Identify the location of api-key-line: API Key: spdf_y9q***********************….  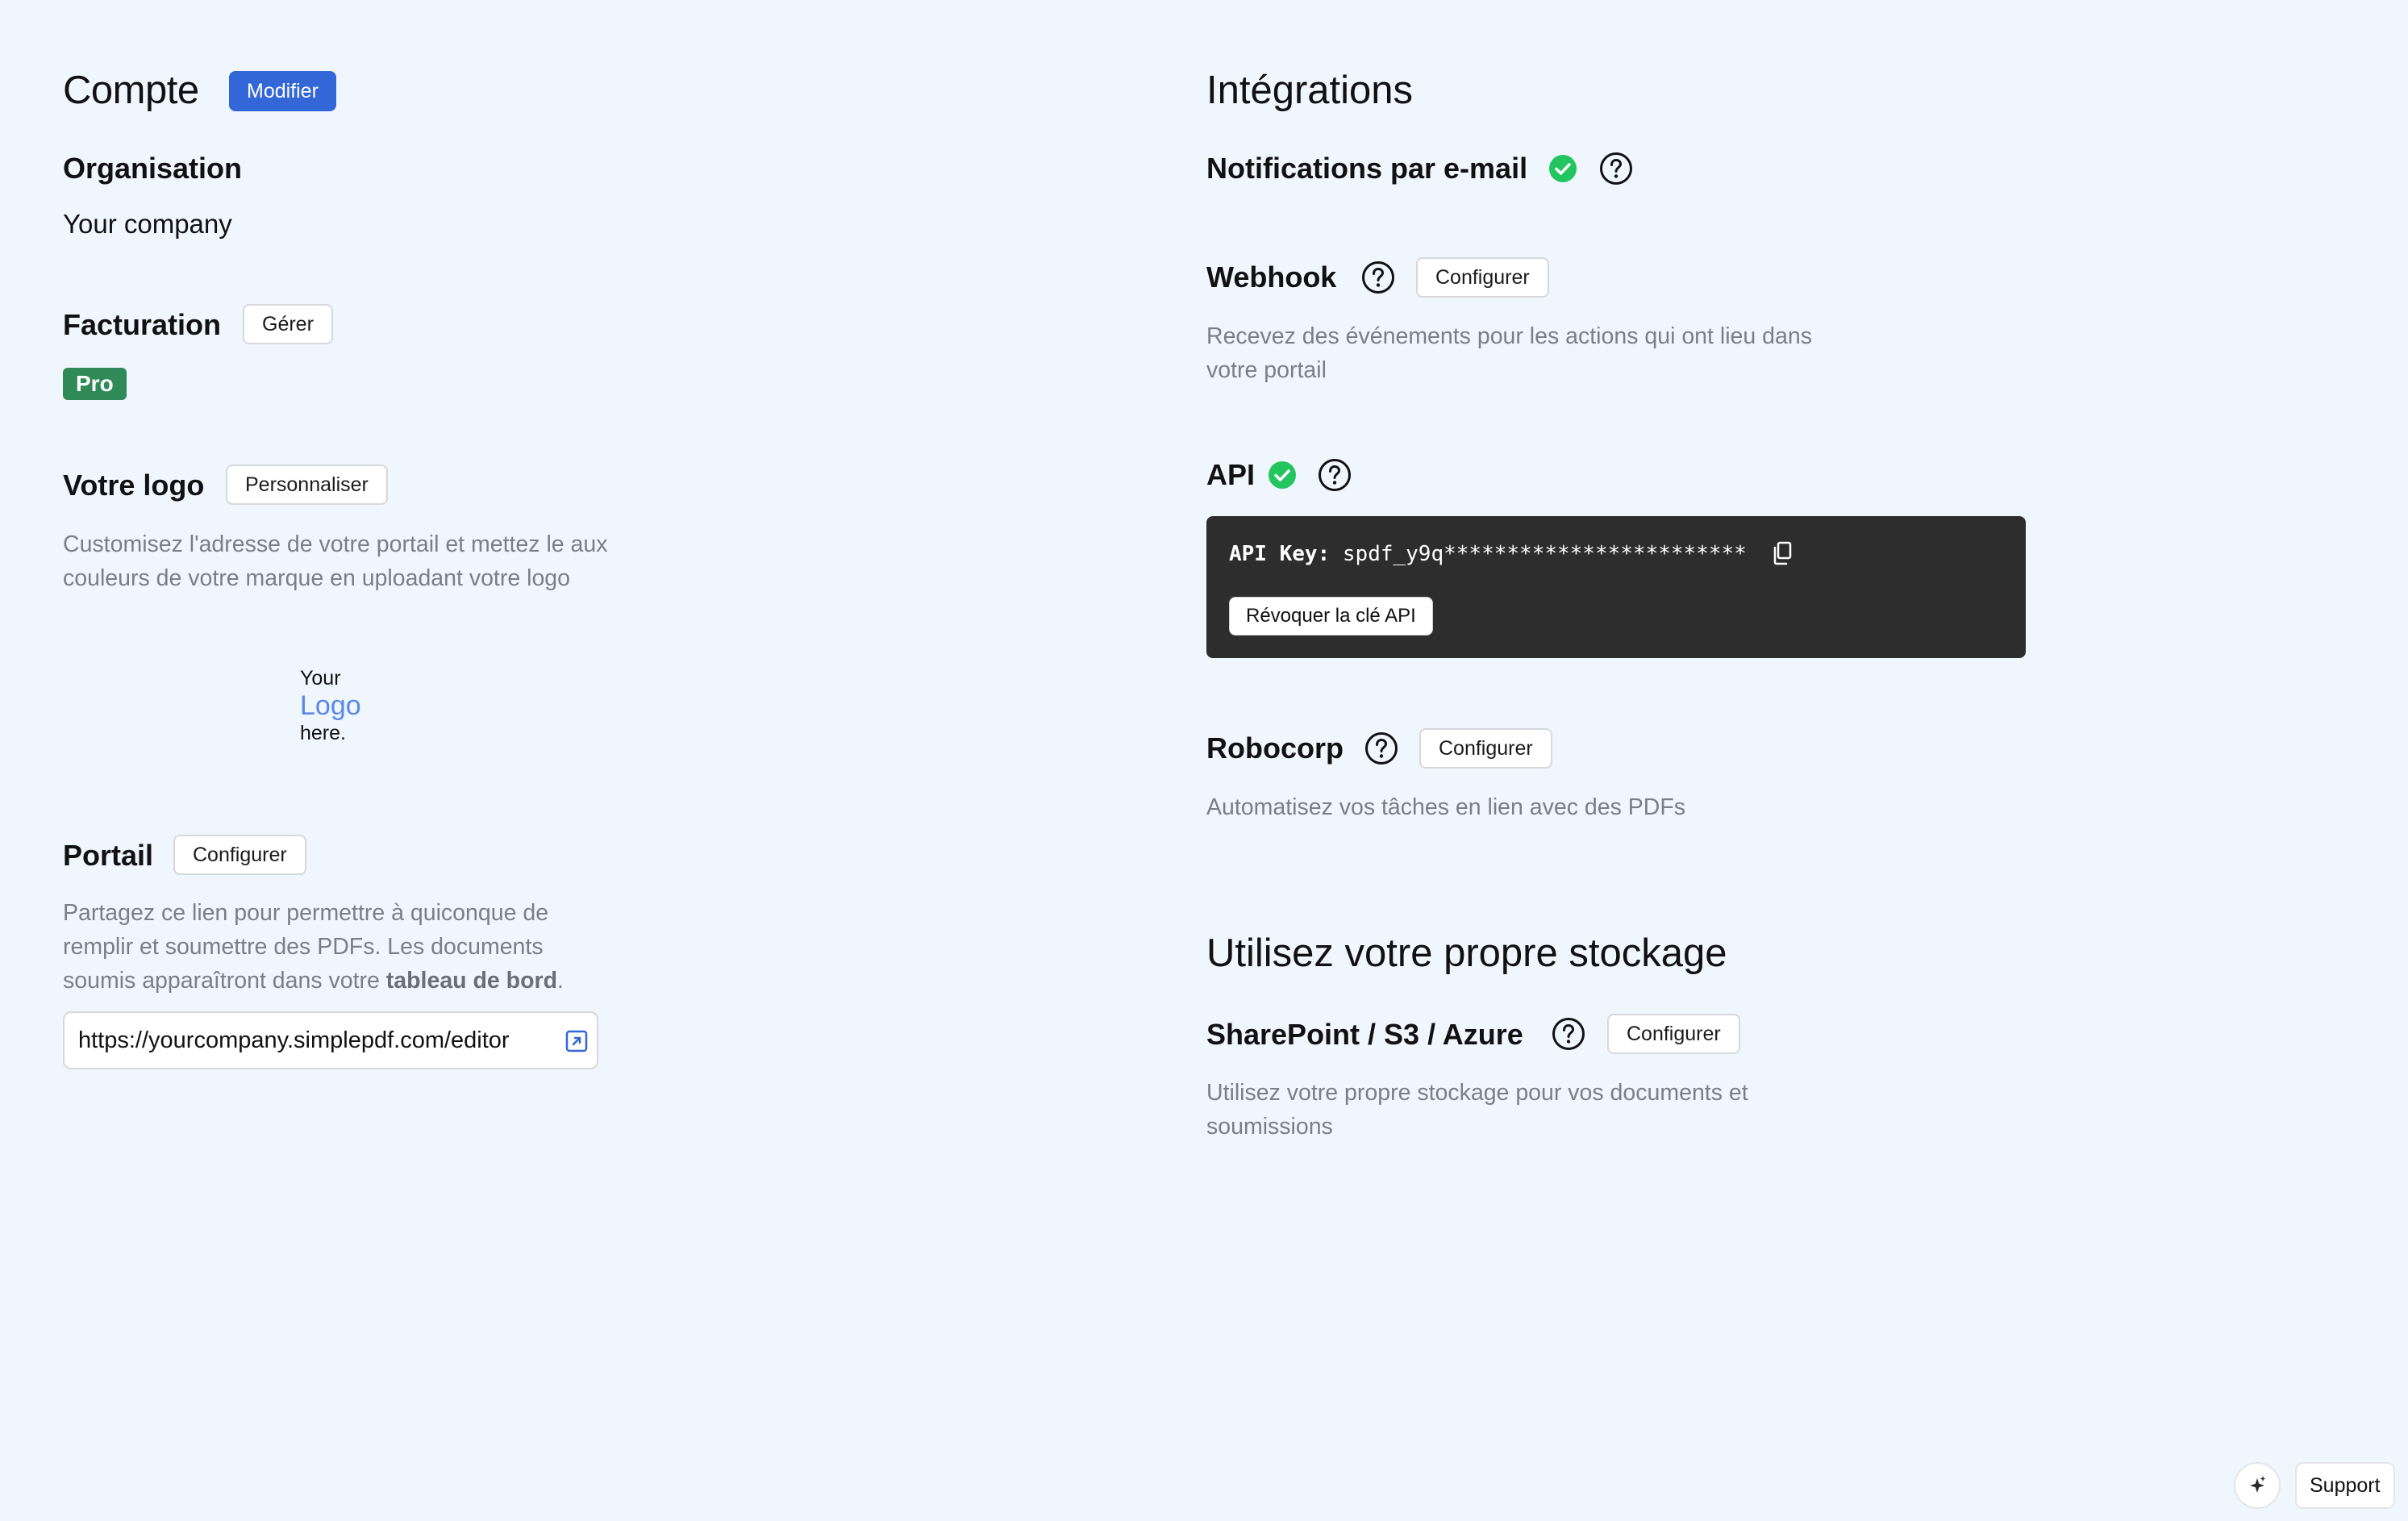
(1488, 554).